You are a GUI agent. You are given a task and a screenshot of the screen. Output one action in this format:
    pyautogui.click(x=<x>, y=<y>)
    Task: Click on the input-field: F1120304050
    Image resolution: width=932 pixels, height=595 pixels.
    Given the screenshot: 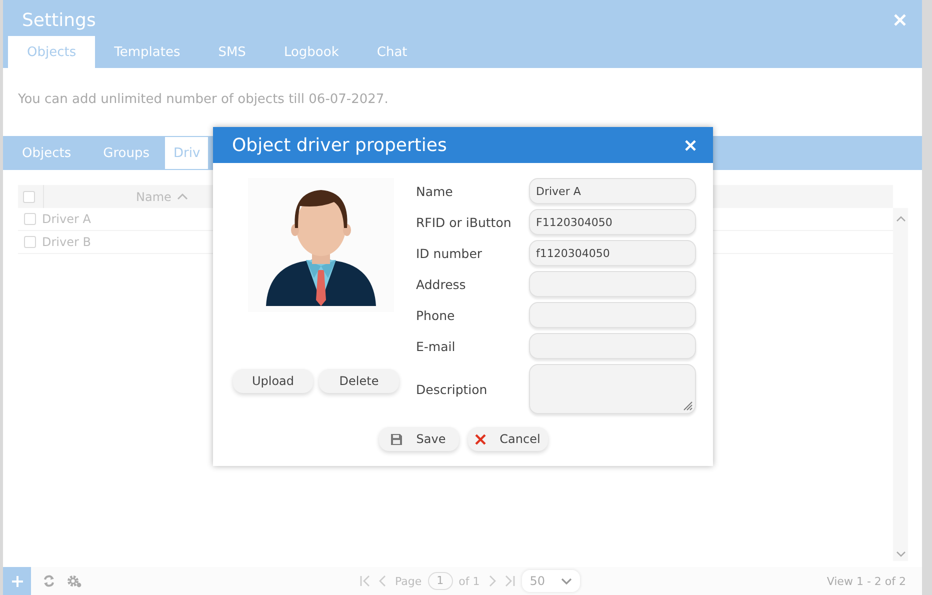 What is the action you would take?
    pyautogui.click(x=612, y=222)
    